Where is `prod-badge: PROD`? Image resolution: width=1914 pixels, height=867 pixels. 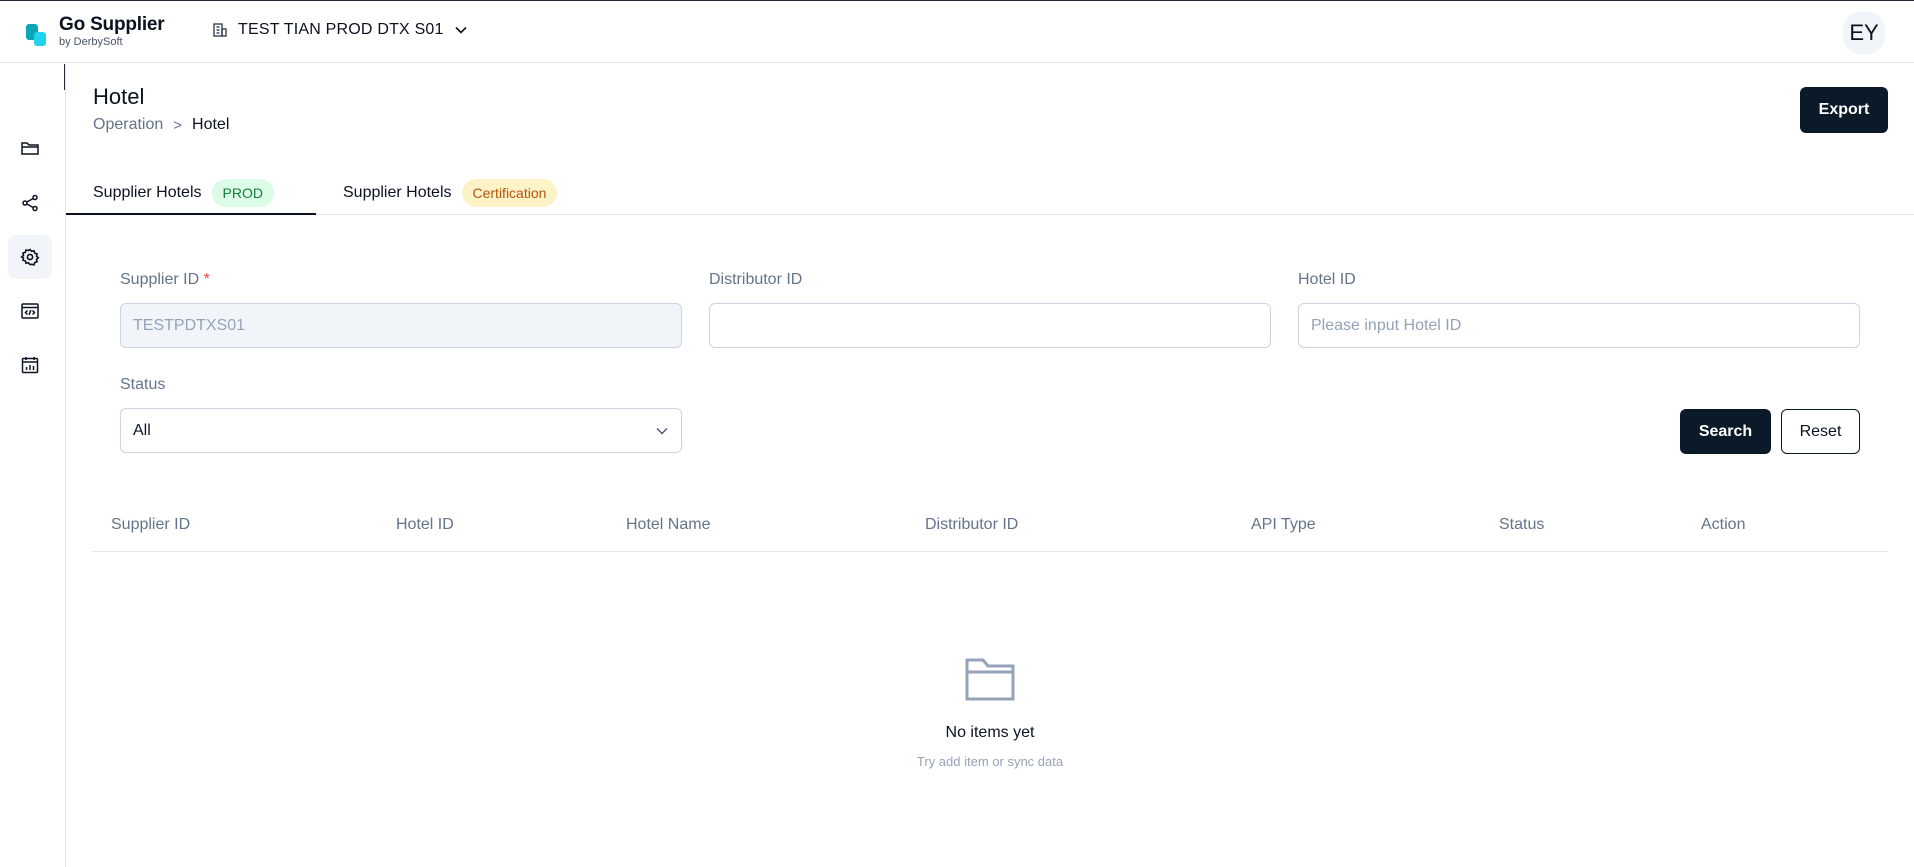 prod-badge: PROD is located at coordinates (242, 192).